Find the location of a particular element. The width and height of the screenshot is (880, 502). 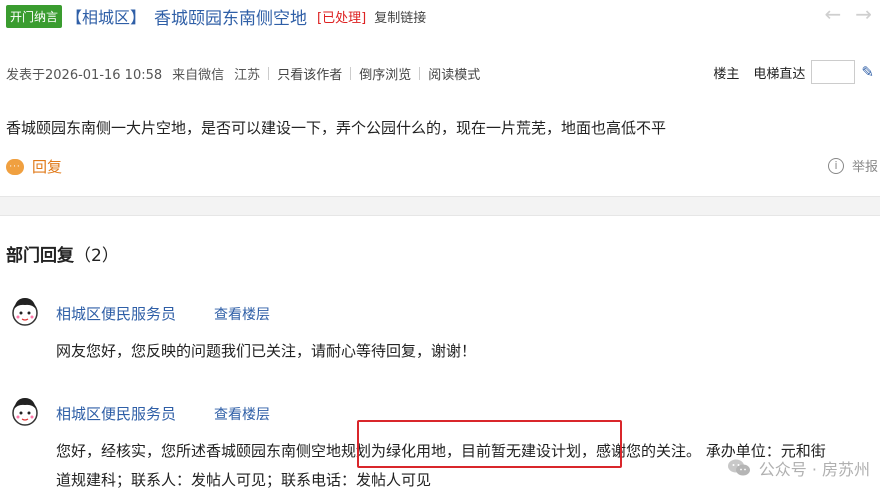

dept-replies-label: 部门回复 is located at coordinates (40, 256).